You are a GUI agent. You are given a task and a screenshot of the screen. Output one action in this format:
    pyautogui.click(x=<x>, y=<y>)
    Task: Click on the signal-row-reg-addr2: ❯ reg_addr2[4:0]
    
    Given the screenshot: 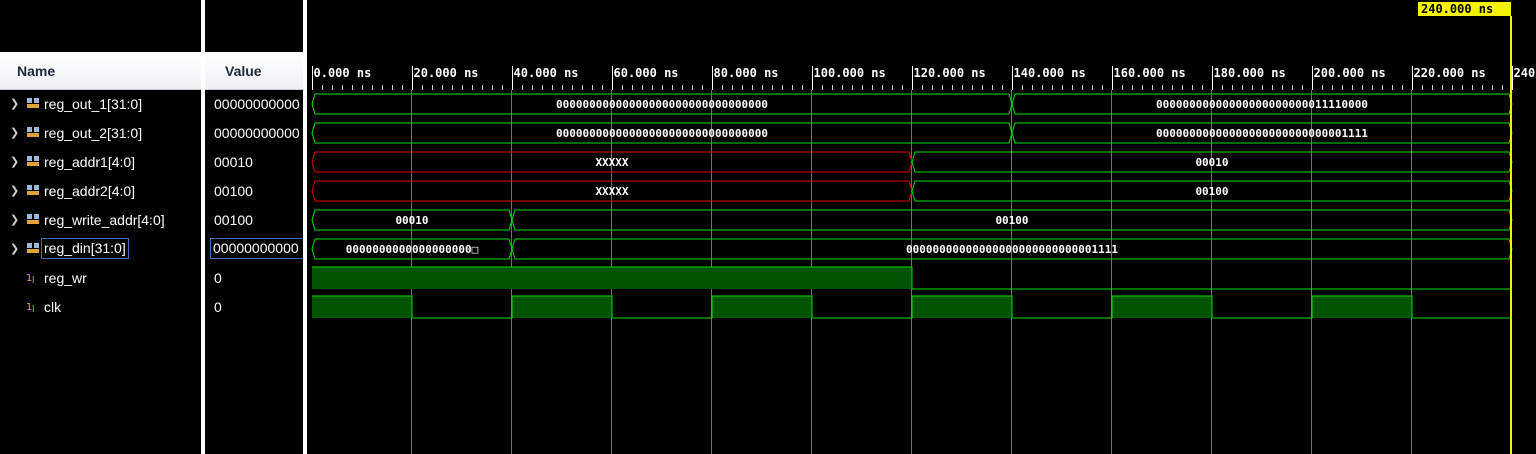 What is the action you would take?
    pyautogui.click(x=100, y=191)
    